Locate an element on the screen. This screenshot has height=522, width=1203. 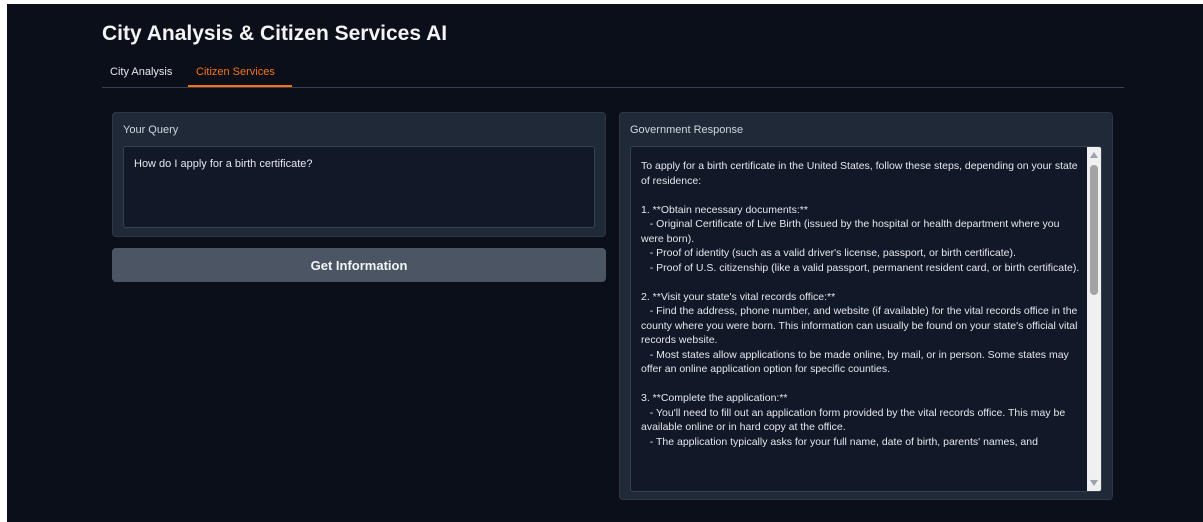
tab-bar: City Analysis Citizen Services is located at coordinates (613, 75).